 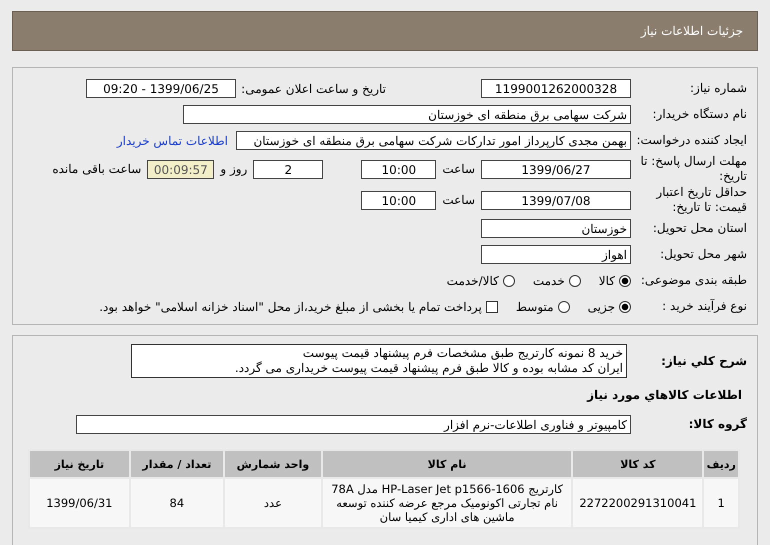 What do you see at coordinates (447, 464) in the screenshot?
I see `column-header: نام کالا` at bounding box center [447, 464].